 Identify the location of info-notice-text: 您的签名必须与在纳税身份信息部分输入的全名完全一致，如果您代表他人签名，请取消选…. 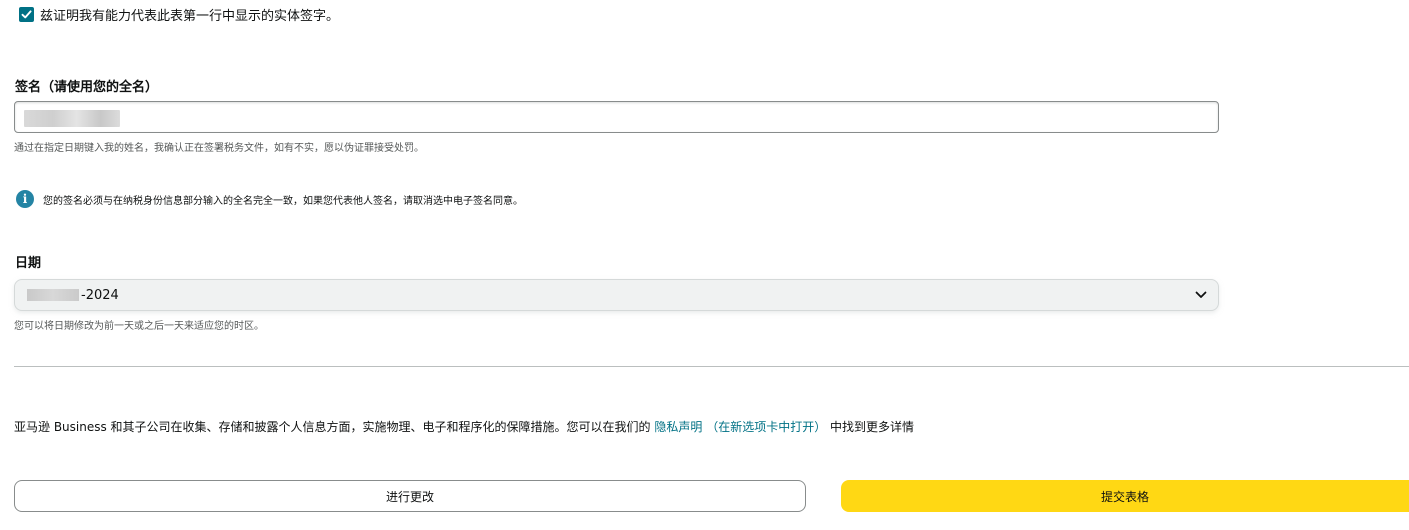
(283, 201).